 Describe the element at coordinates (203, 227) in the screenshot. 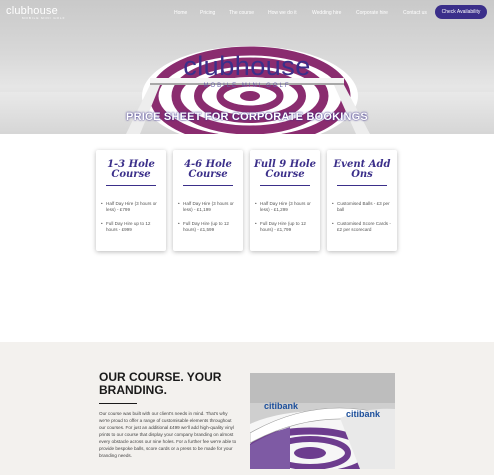

I see `card-list-item: • Full Day Hire (up to 12 hours) - £1,599` at that location.